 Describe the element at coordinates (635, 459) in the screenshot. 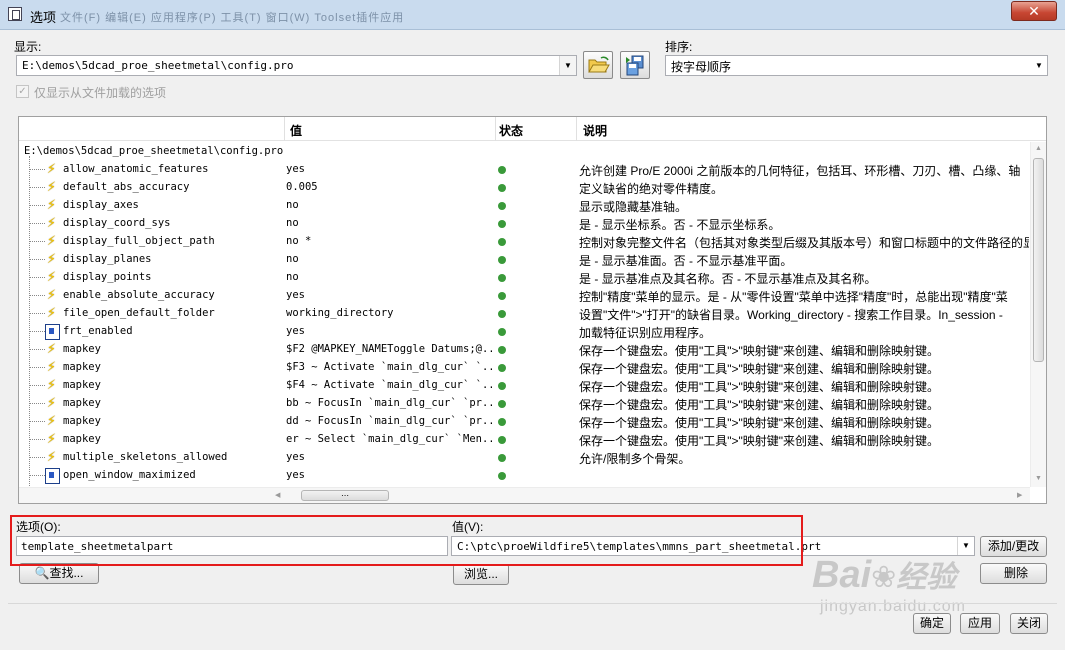

I see `option-description: 允许/限制多个骨架。` at that location.